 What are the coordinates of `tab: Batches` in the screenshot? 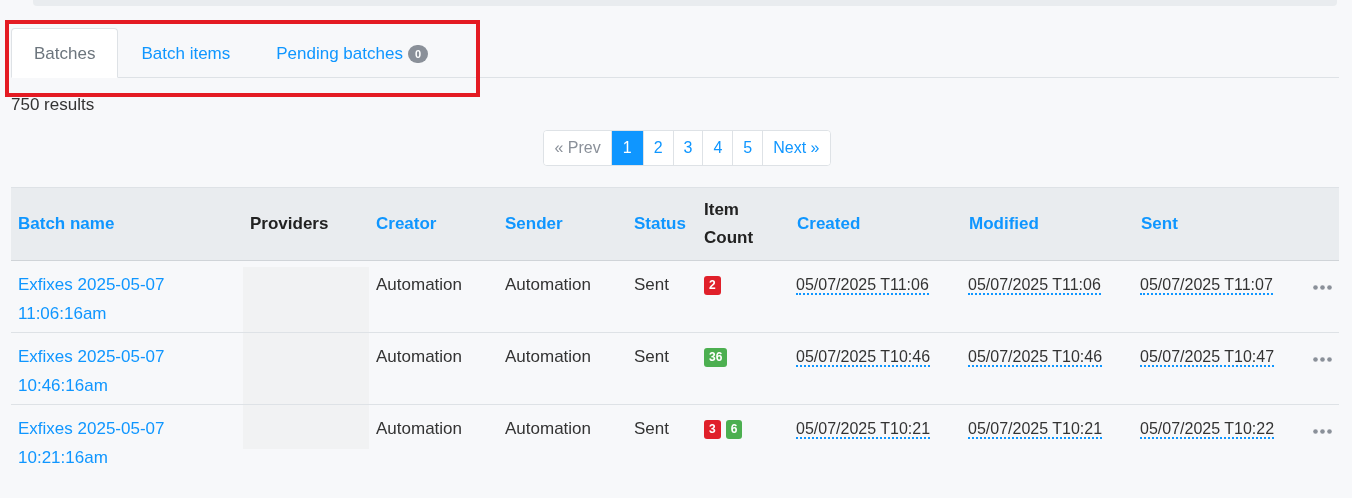 It's located at (65, 53).